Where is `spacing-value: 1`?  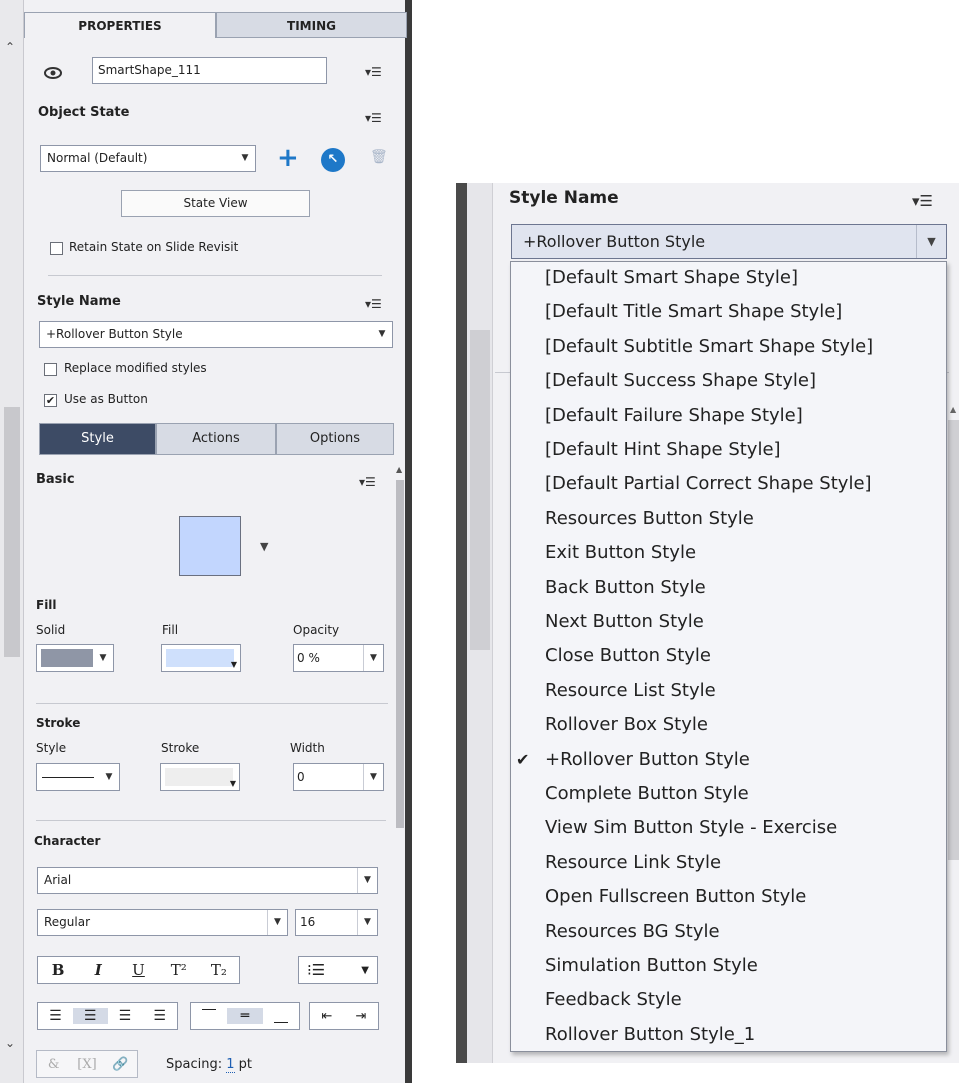
spacing-value: 1 is located at coordinates (230, 1065).